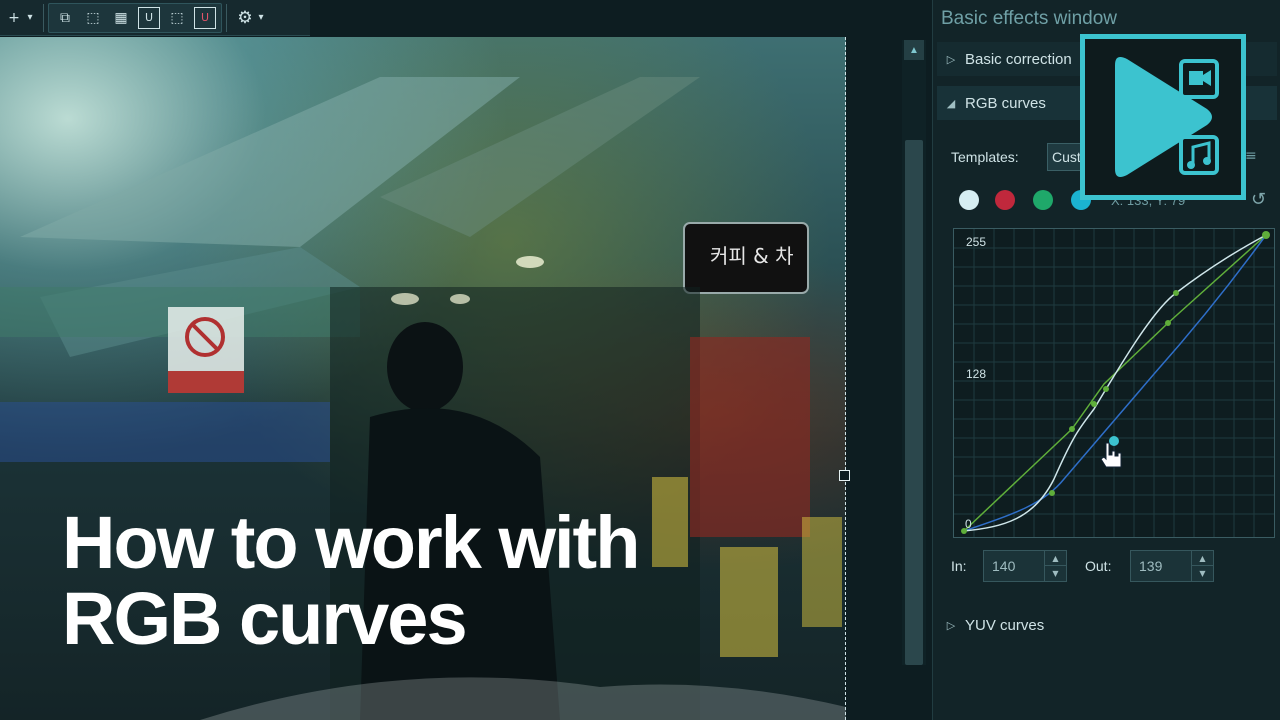 The height and width of the screenshot is (720, 1280). I want to click on vertical-scrollbar: ▲, so click(914, 352).